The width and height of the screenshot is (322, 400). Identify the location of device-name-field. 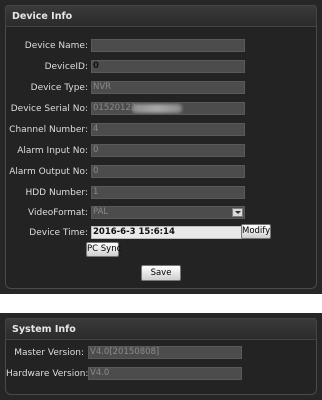
(168, 45).